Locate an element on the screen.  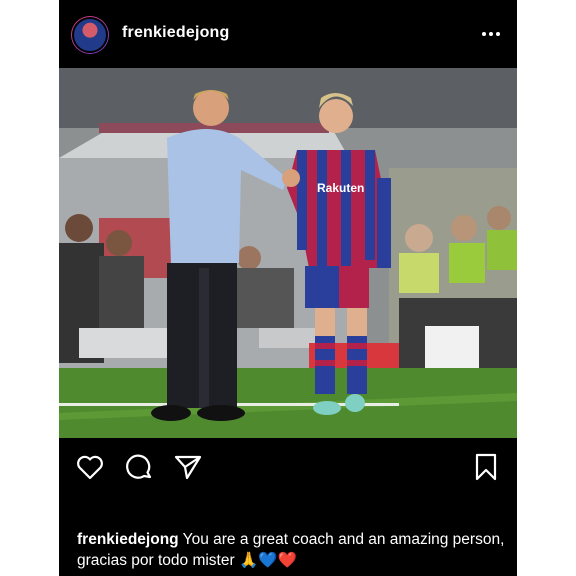
share-icon is located at coordinates (188, 467).